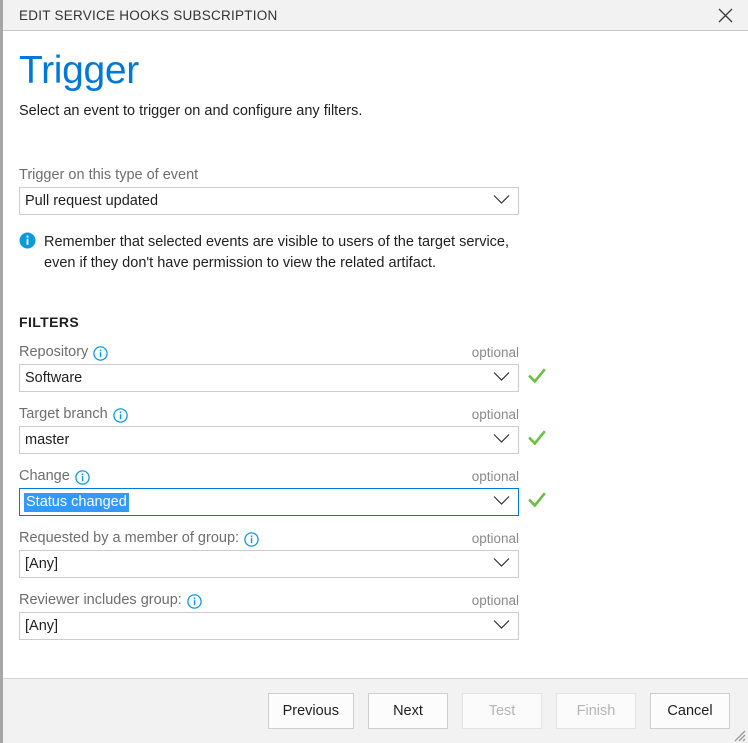  I want to click on previous-button: Previous, so click(310, 711).